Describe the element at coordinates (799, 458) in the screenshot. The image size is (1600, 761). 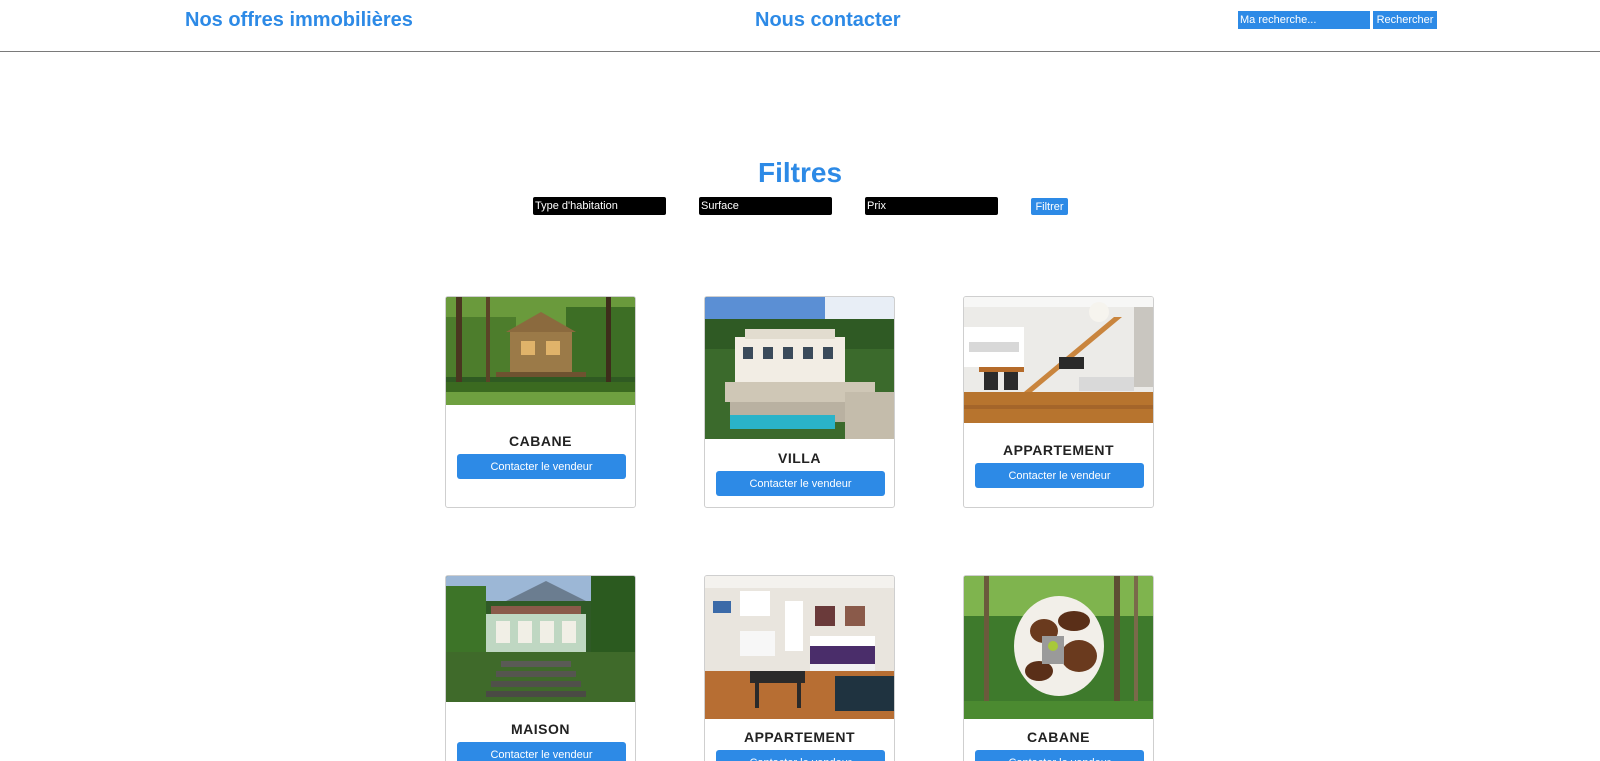
I see `listing-title: VILLA` at that location.